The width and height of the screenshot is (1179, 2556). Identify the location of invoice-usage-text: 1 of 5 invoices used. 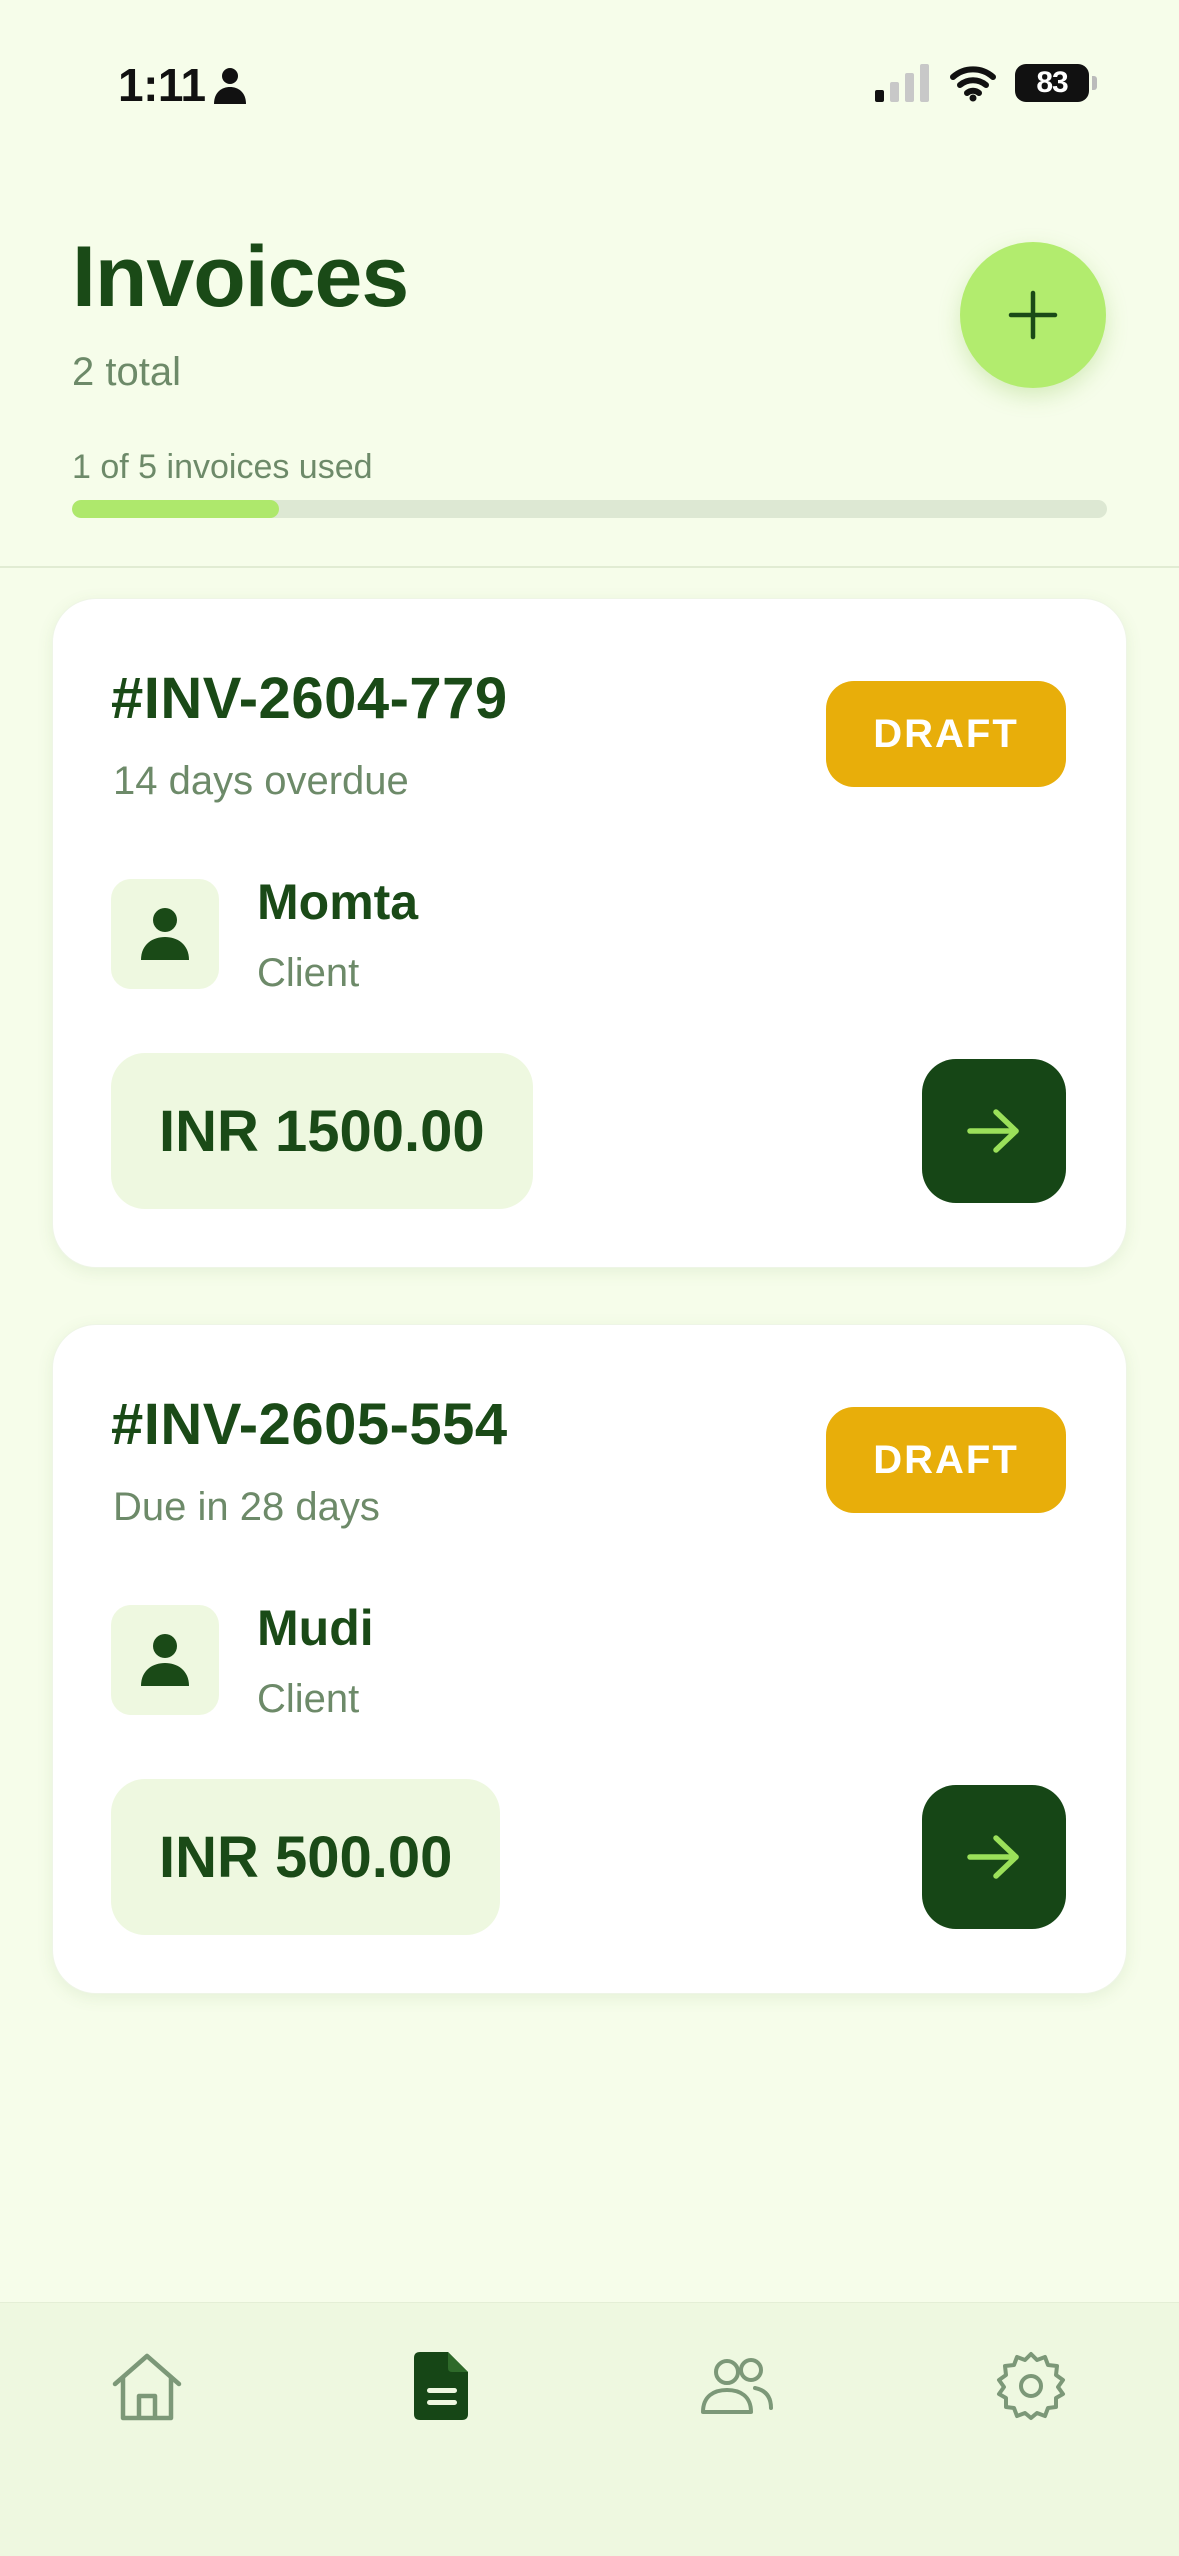
(222, 467).